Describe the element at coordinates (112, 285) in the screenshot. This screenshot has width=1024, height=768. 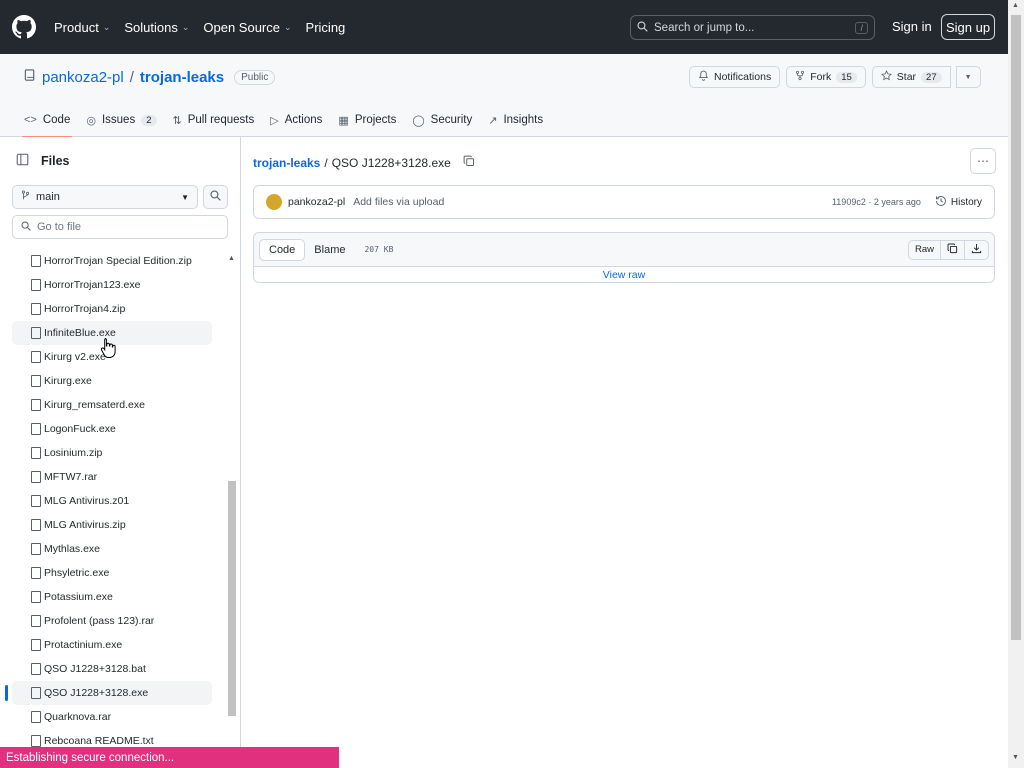
I see `file-tree-item: HorrorTrojan123.exe` at that location.